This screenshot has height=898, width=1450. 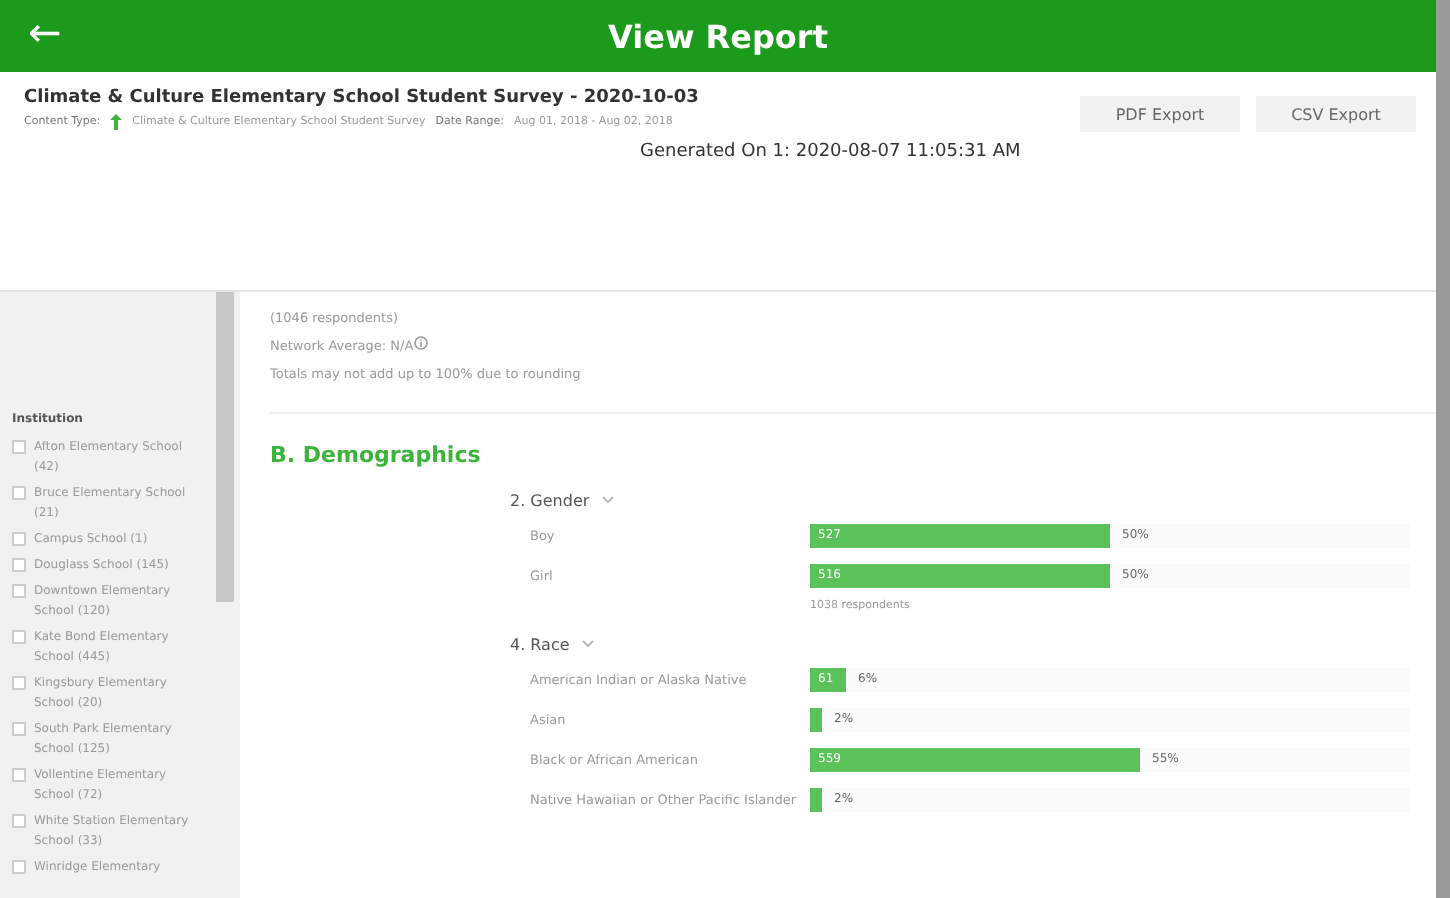 I want to click on question-title: 4. Race, so click(x=540, y=644).